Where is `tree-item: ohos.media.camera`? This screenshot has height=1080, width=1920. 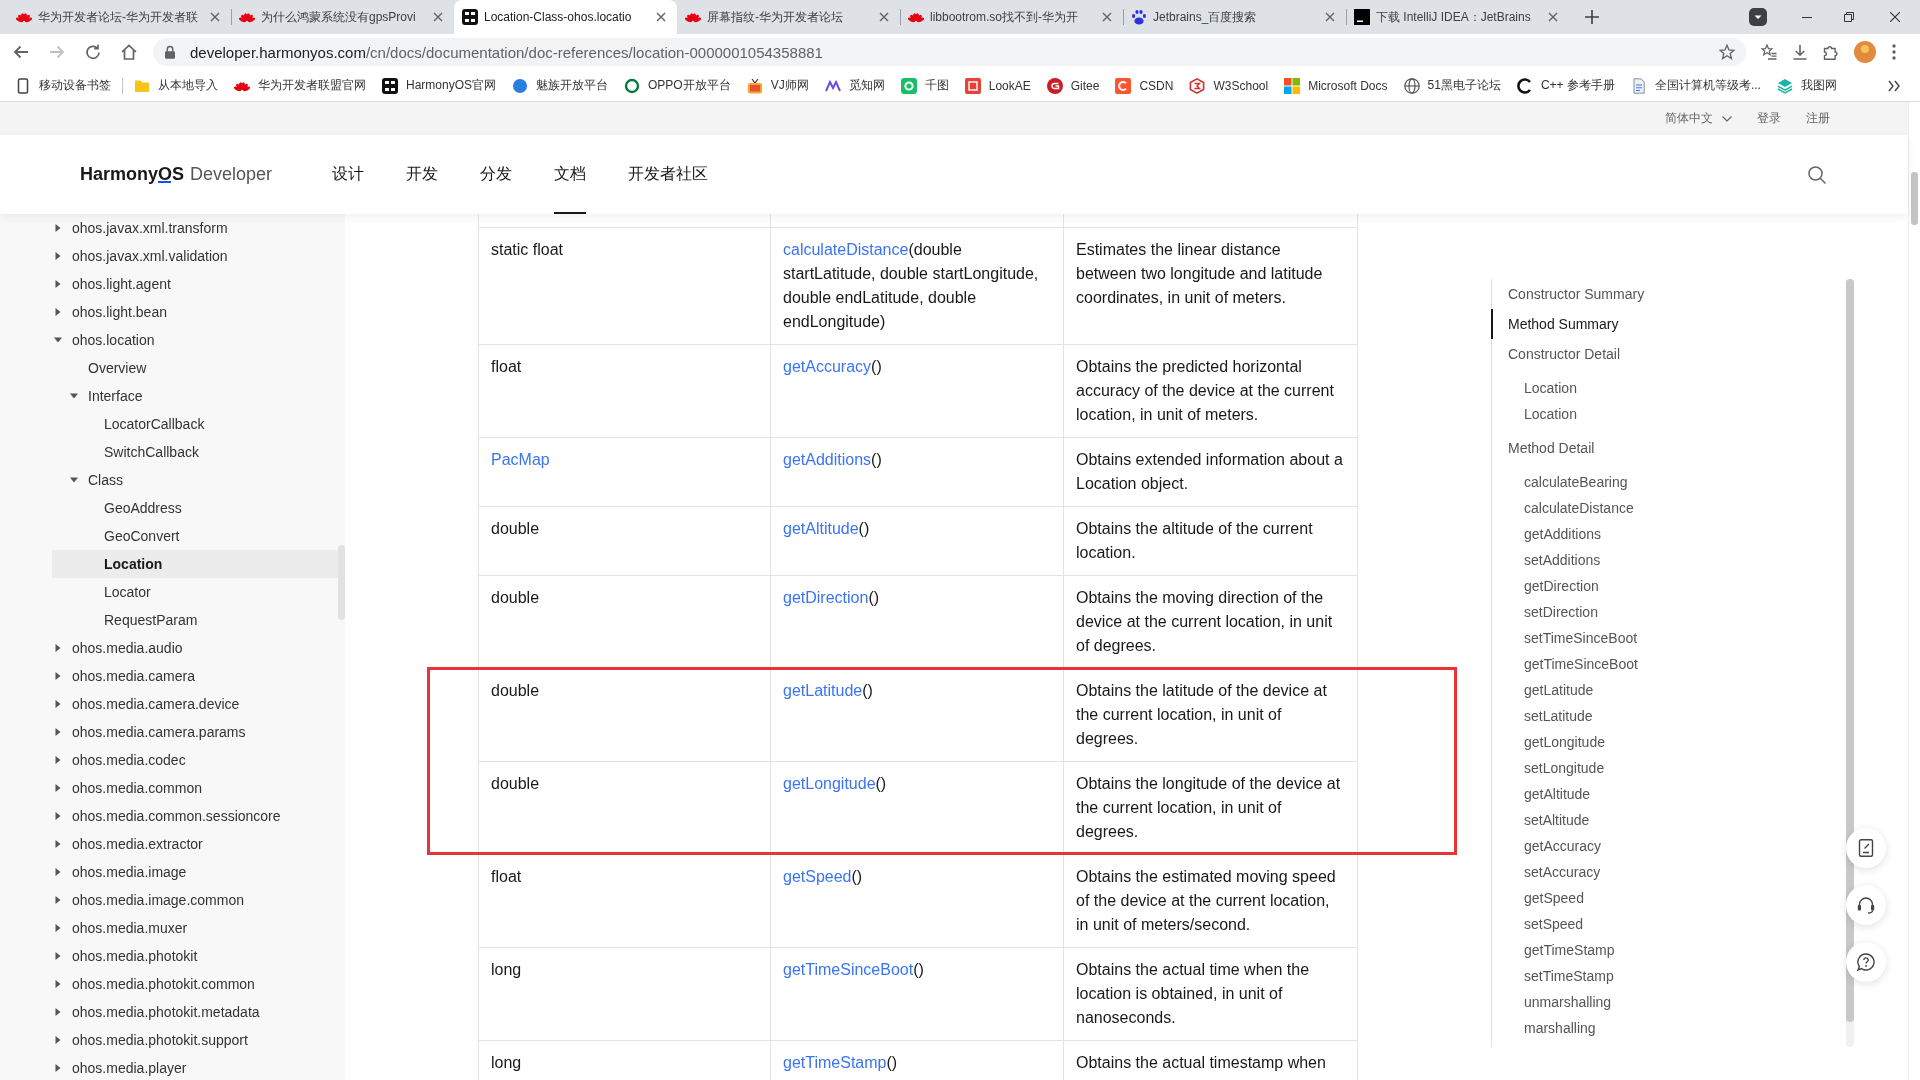 tree-item: ohos.media.camera is located at coordinates (195, 676).